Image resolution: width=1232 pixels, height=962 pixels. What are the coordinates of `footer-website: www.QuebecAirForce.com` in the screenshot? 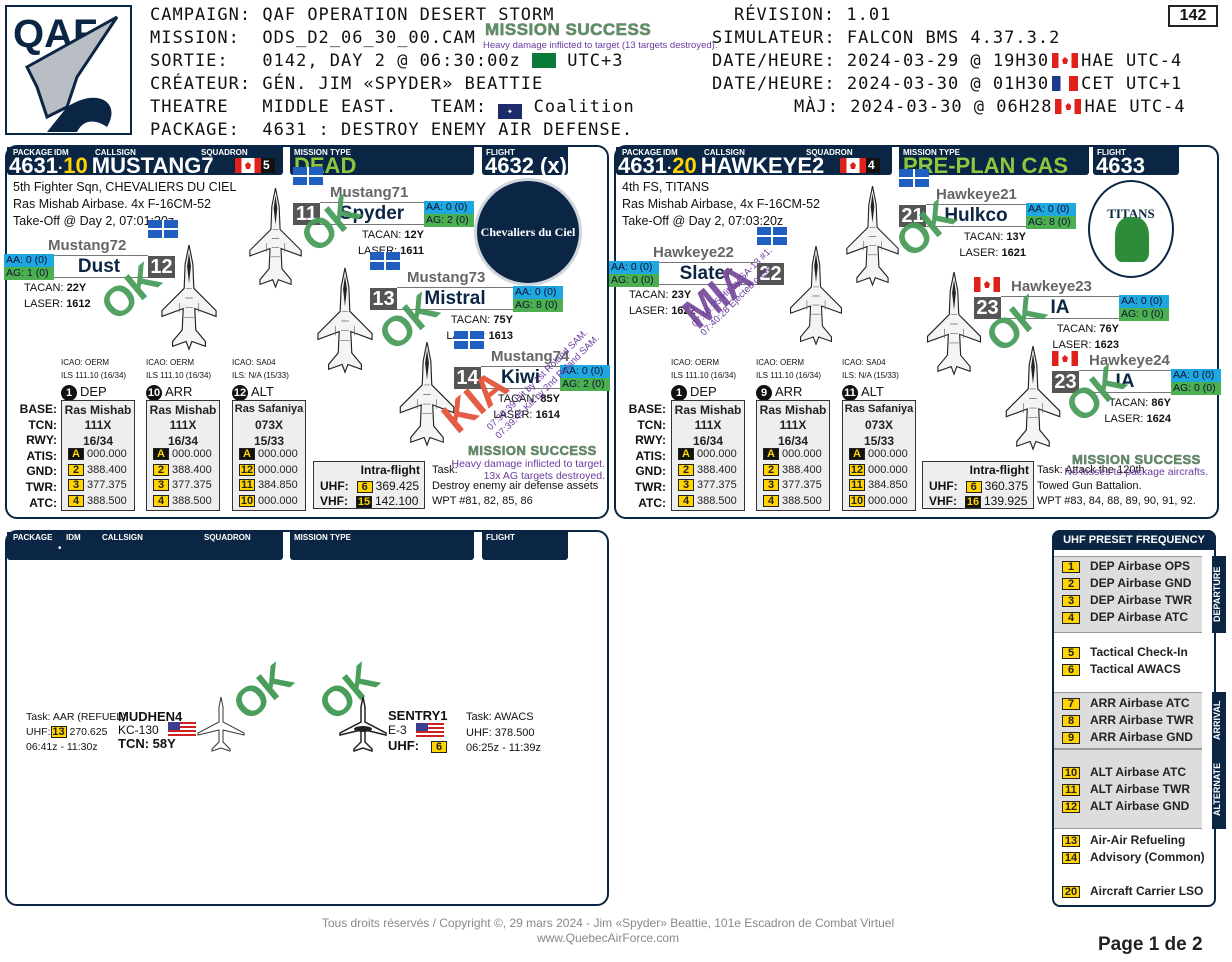 It's located at (608, 938).